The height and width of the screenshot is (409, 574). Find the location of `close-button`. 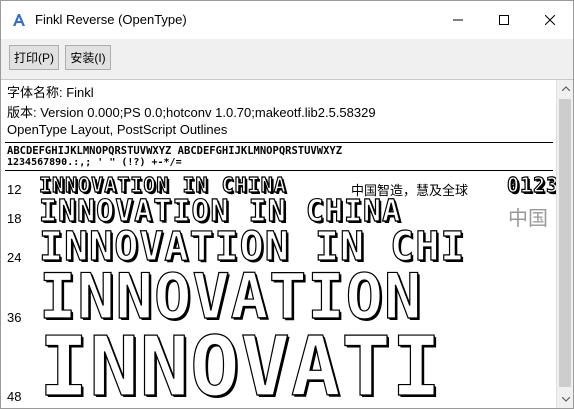

close-button is located at coordinates (550, 20).